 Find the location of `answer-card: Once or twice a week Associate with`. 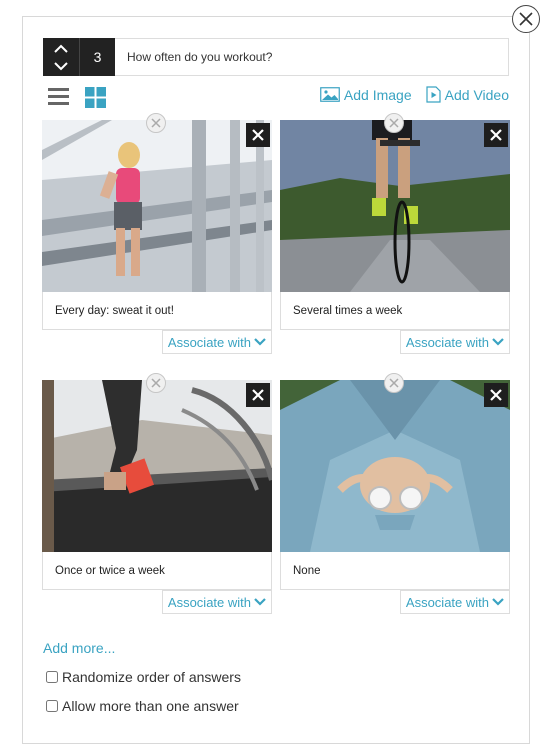

answer-card: Once or twice a week Associate with is located at coordinates (157, 493).